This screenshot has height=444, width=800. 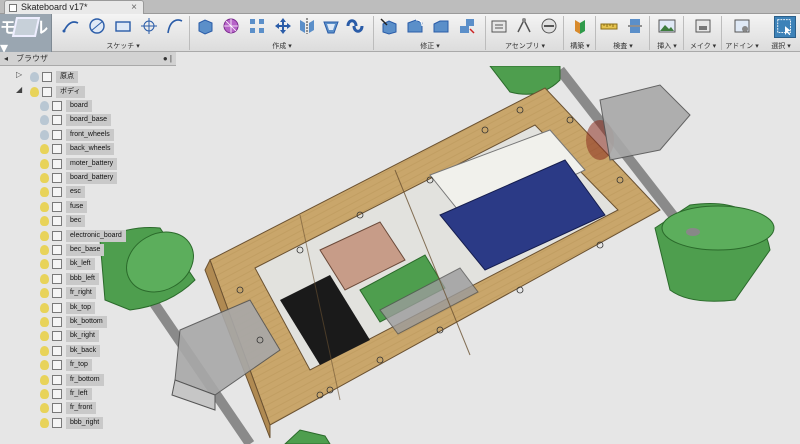 What do you see at coordinates (88, 59) in the screenshot?
I see `browser-panel-header: ◂ ブラウザ ● |` at bounding box center [88, 59].